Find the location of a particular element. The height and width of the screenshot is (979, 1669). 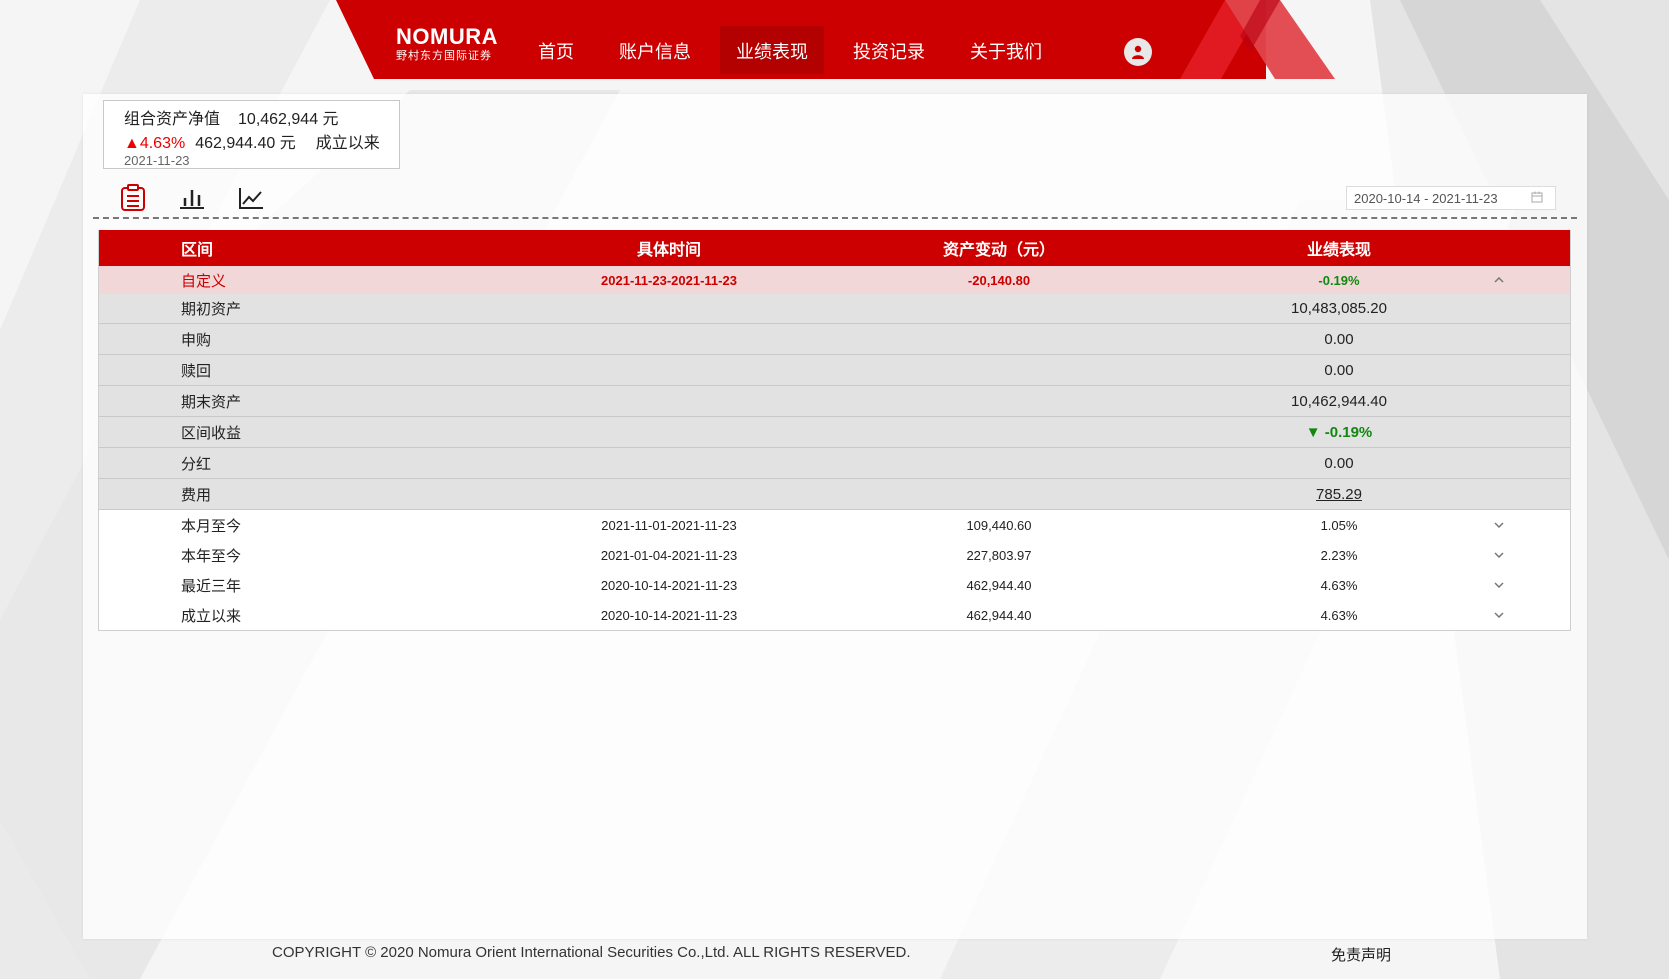

main-nav: 首页 账户信息 业绩表现 投资记录 关于我们 is located at coordinates (796, 50).